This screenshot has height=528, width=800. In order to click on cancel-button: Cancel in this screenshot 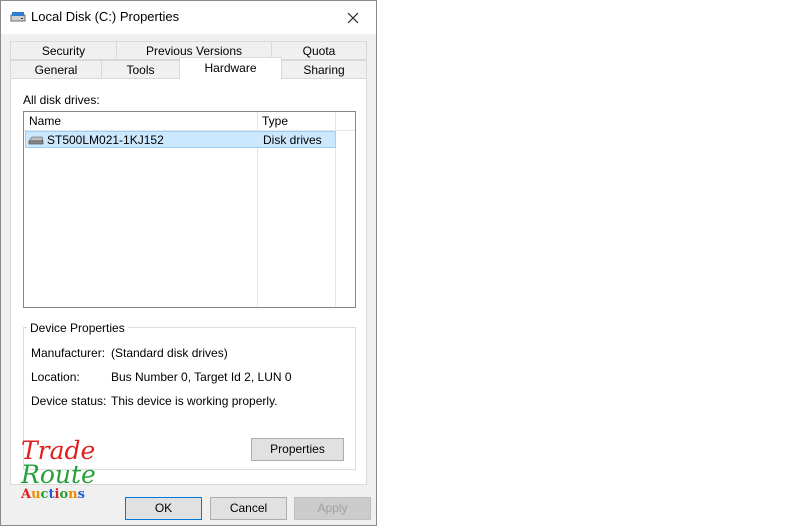, I will do `click(248, 508)`.